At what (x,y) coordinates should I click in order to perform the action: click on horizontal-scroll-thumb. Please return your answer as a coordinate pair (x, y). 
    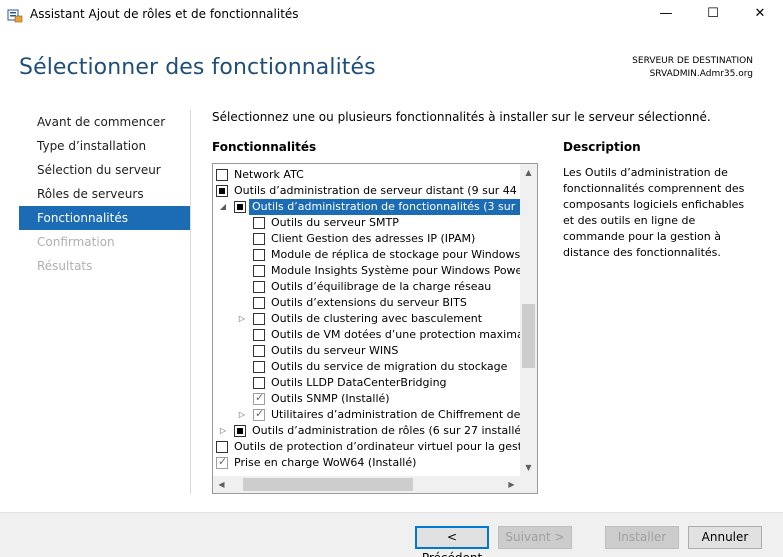
    Looking at the image, I should click on (328, 484).